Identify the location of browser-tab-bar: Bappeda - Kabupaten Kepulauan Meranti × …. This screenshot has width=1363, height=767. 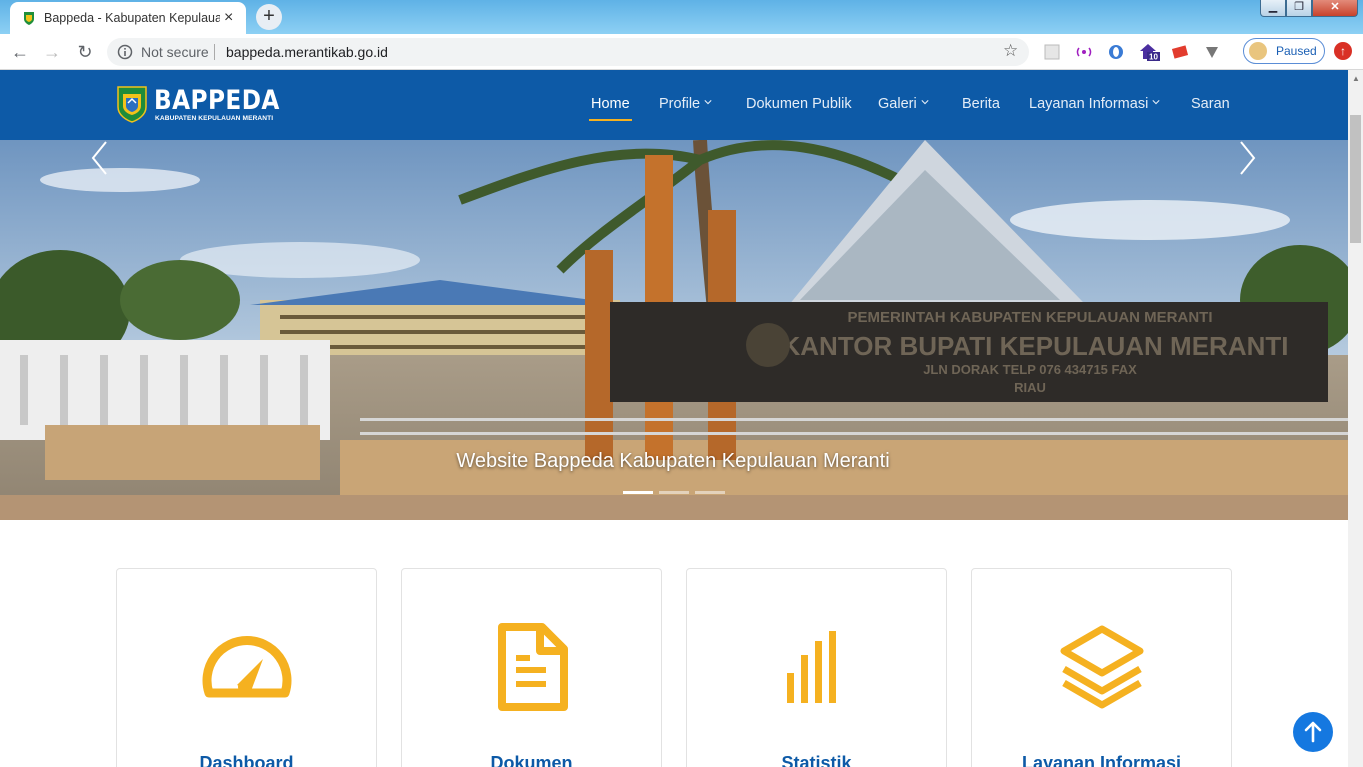
(681, 17).